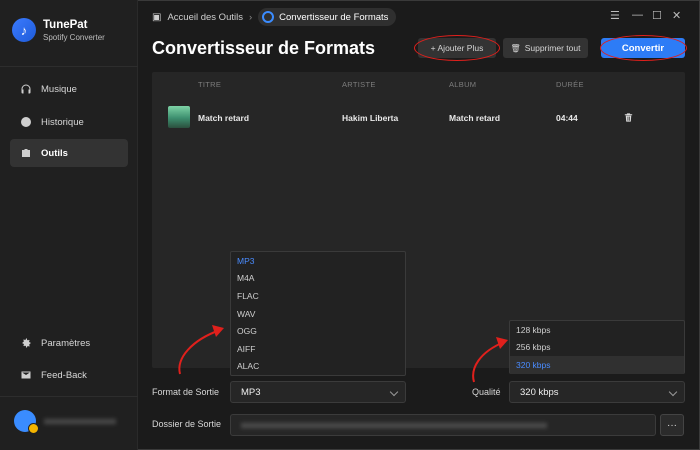  Describe the element at coordinates (187, 424) in the screenshot. I see `output-folder-label: Dossier de Sortie` at that location.